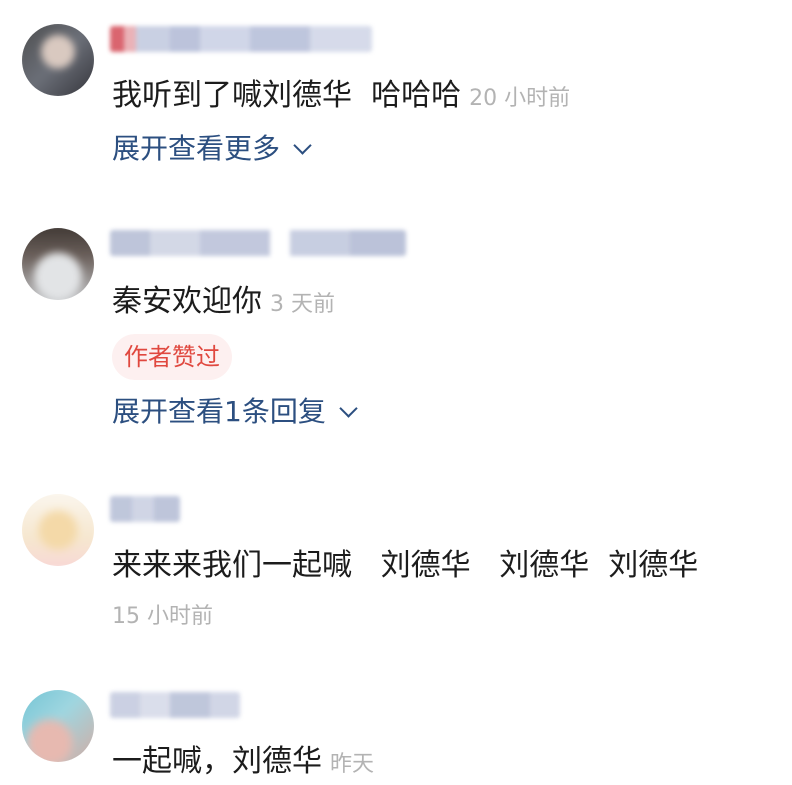 This screenshot has height=785, width=792. I want to click on username, so click(175, 705).